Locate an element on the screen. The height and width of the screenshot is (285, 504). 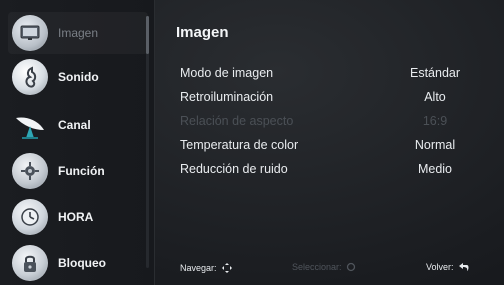
hint-back: Volver: is located at coordinates (448, 267).